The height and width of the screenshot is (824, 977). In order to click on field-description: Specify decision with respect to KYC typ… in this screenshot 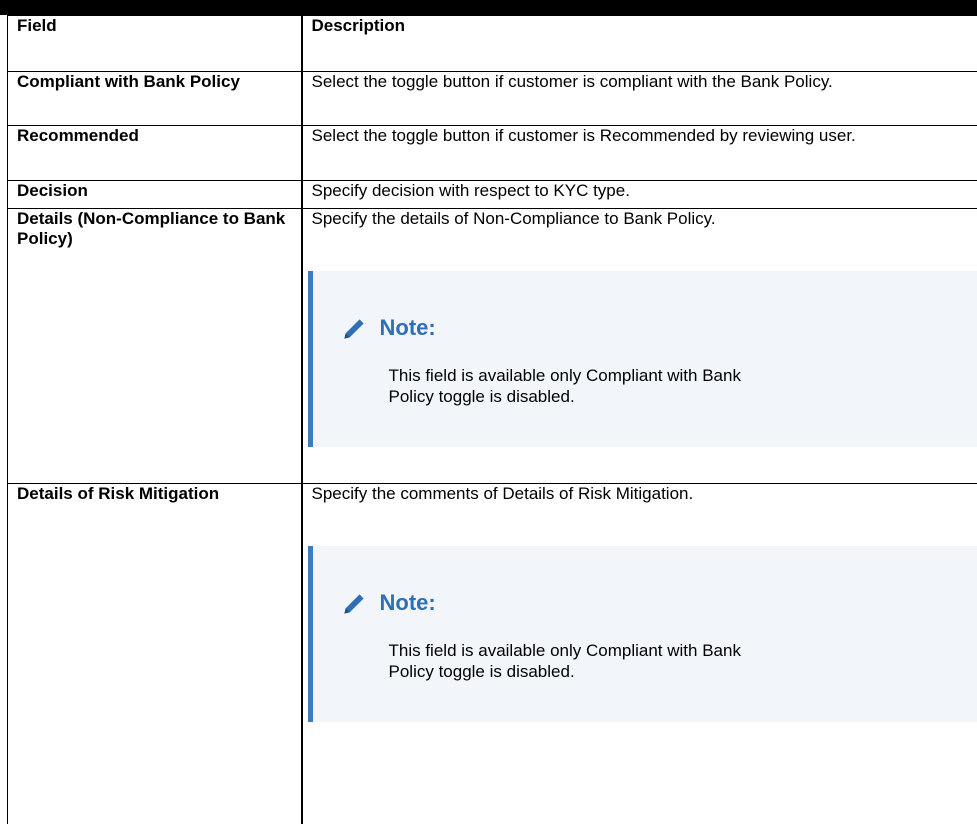, I will do `click(639, 195)`.